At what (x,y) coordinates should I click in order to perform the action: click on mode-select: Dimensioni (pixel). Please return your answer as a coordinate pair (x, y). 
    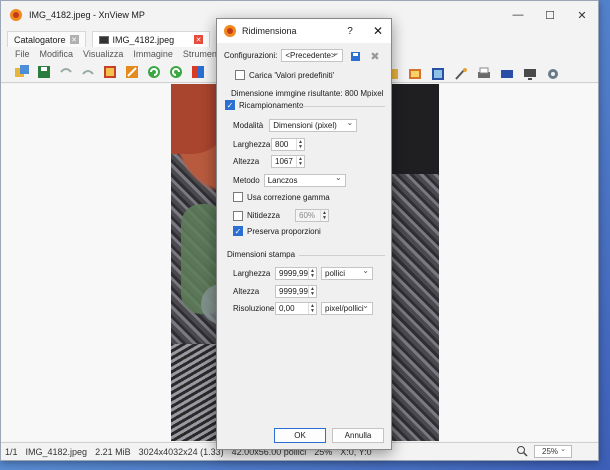
    Looking at the image, I should click on (313, 125).